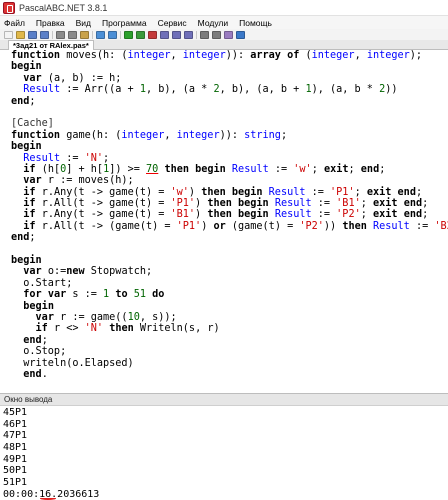  Describe the element at coordinates (224, 8) in the screenshot. I see `title-bar: PascalABC.NET 3.8.1` at that location.